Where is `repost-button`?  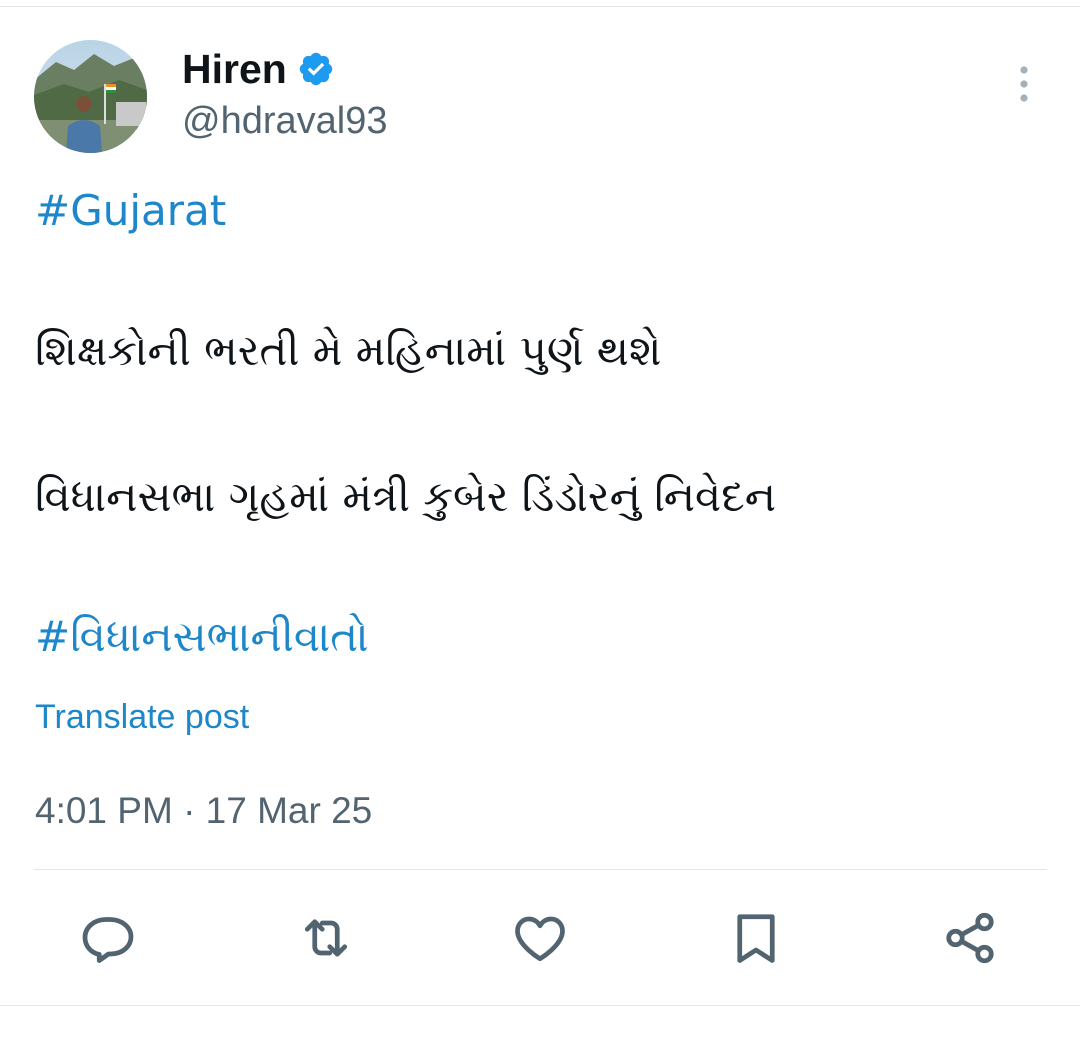
repost-button is located at coordinates (326, 938).